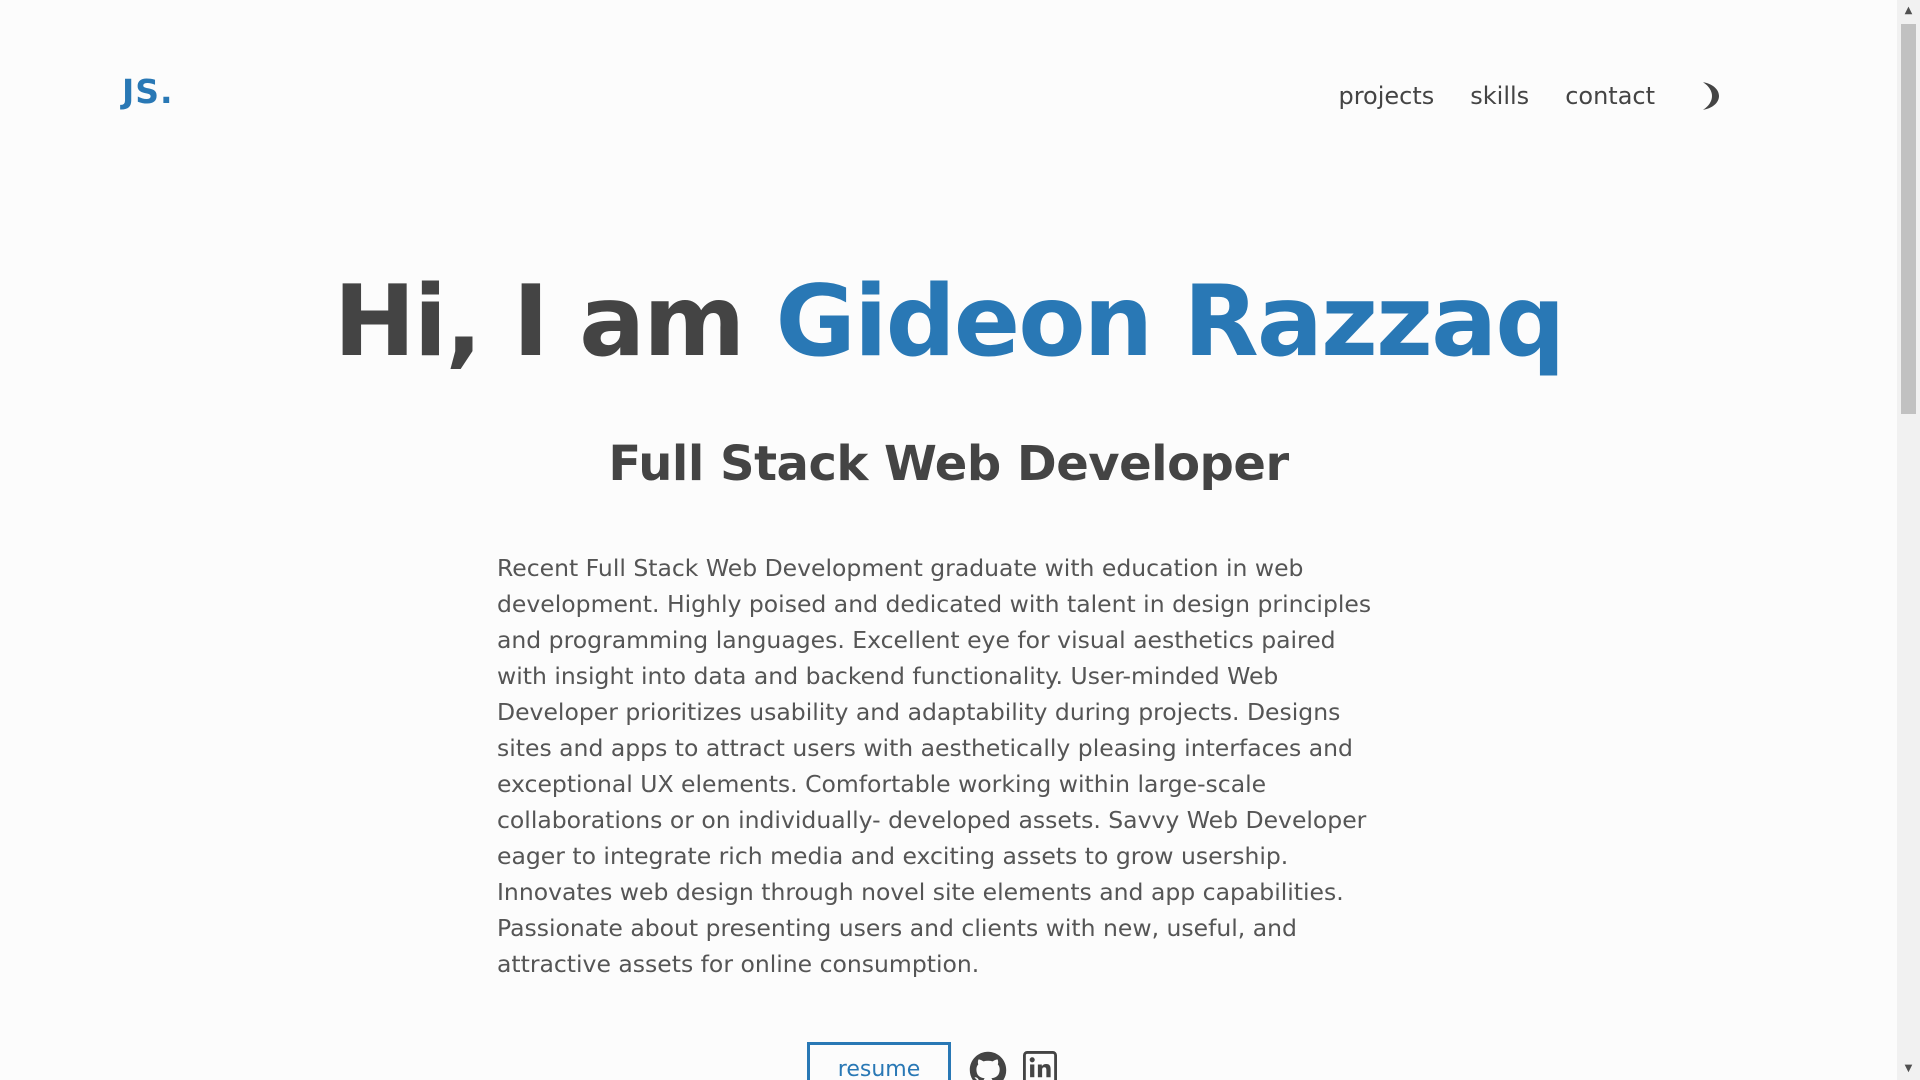  What do you see at coordinates (1908, 11) in the screenshot?
I see `scroll-up-arrow-icon: ▲` at bounding box center [1908, 11].